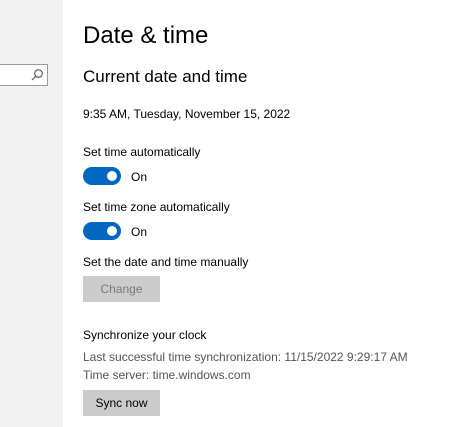  What do you see at coordinates (24, 75) in the screenshot?
I see `search-input` at bounding box center [24, 75].